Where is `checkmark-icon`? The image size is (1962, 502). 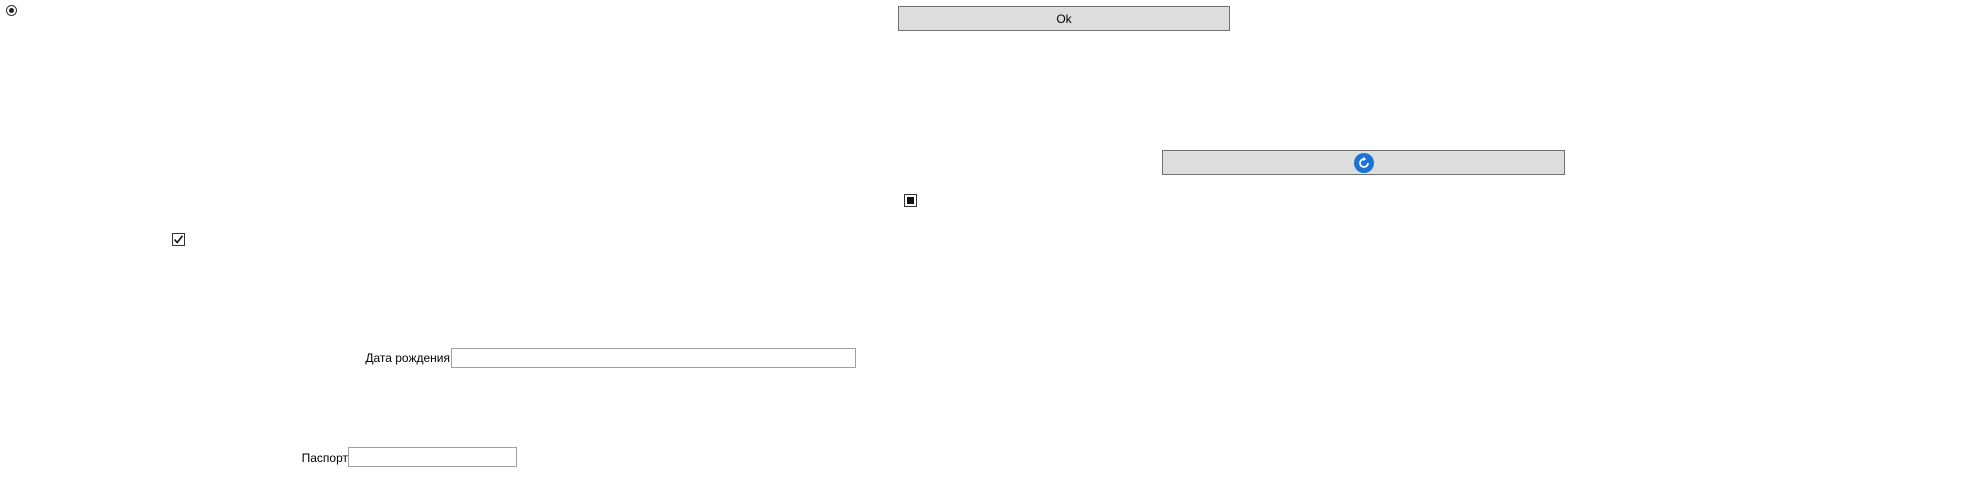 checkmark-icon is located at coordinates (178, 239).